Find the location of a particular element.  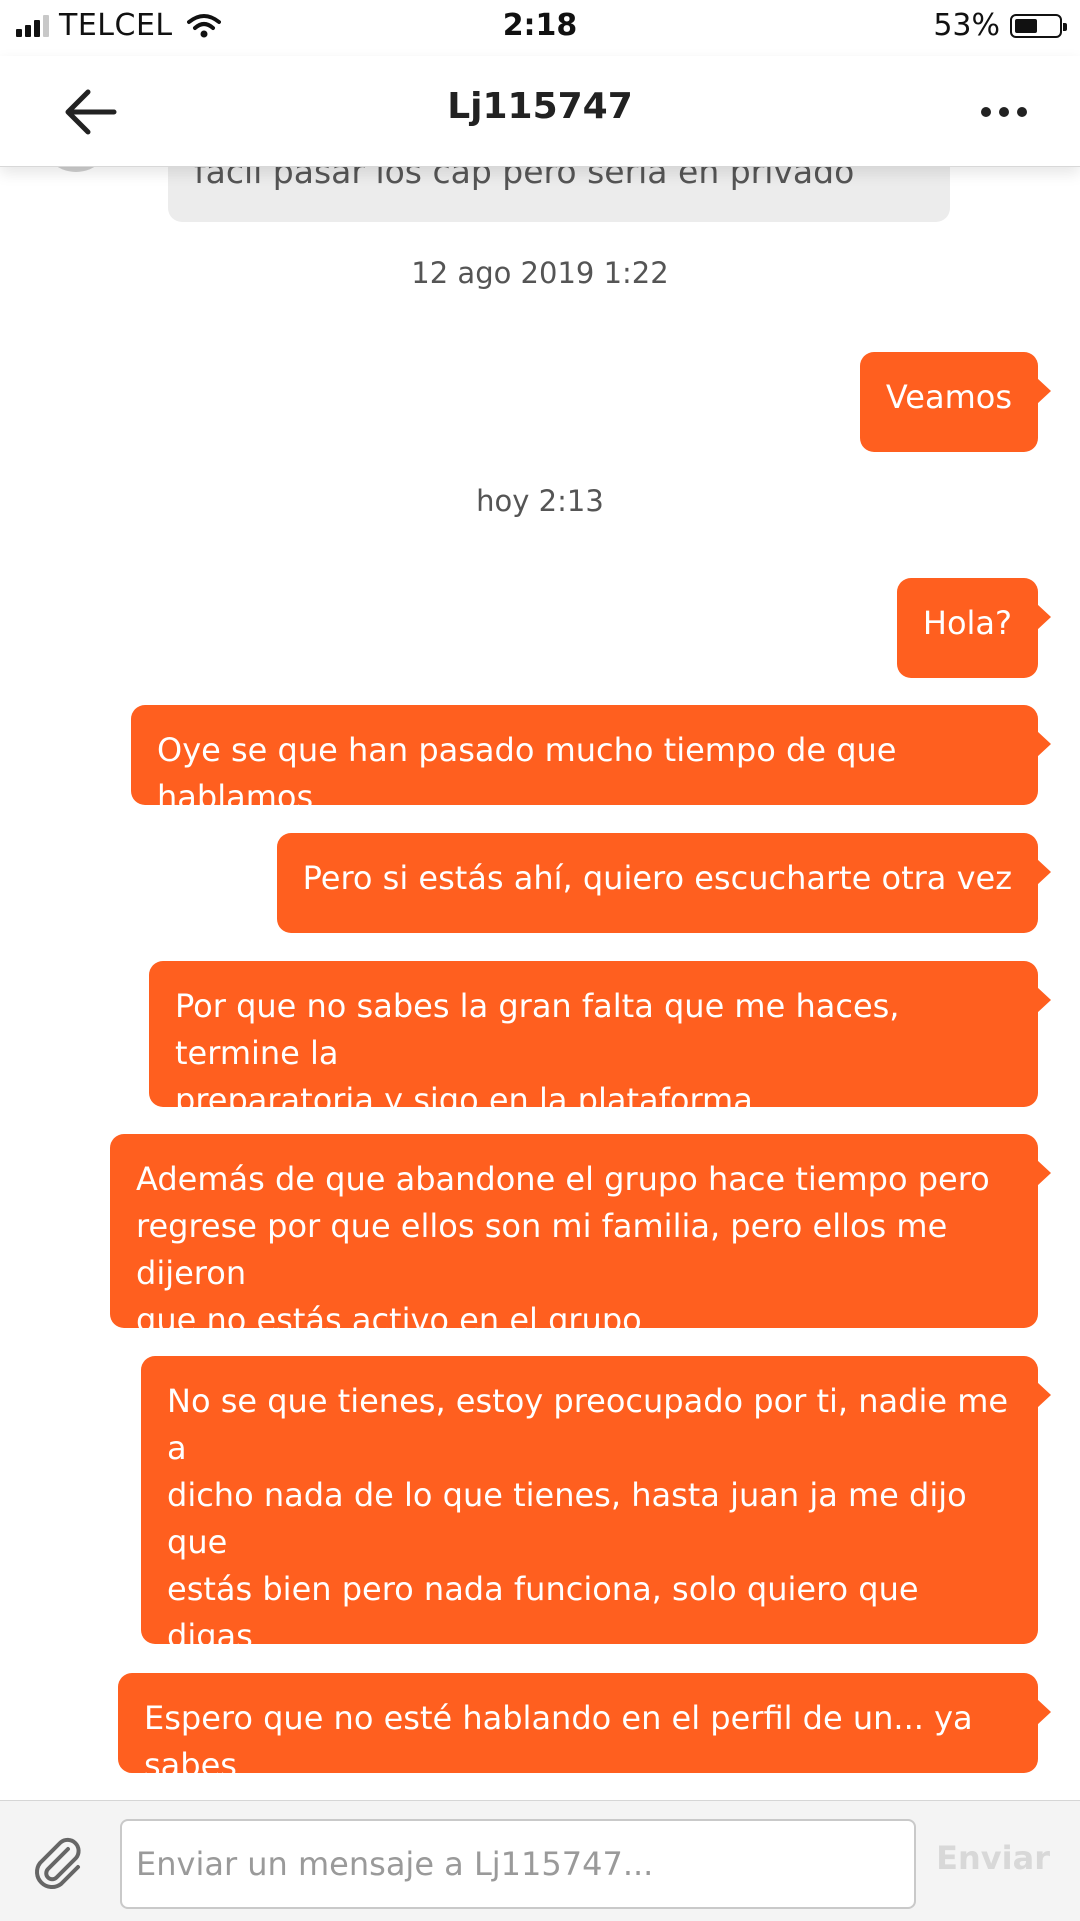

more-options-button is located at coordinates (1004, 112).